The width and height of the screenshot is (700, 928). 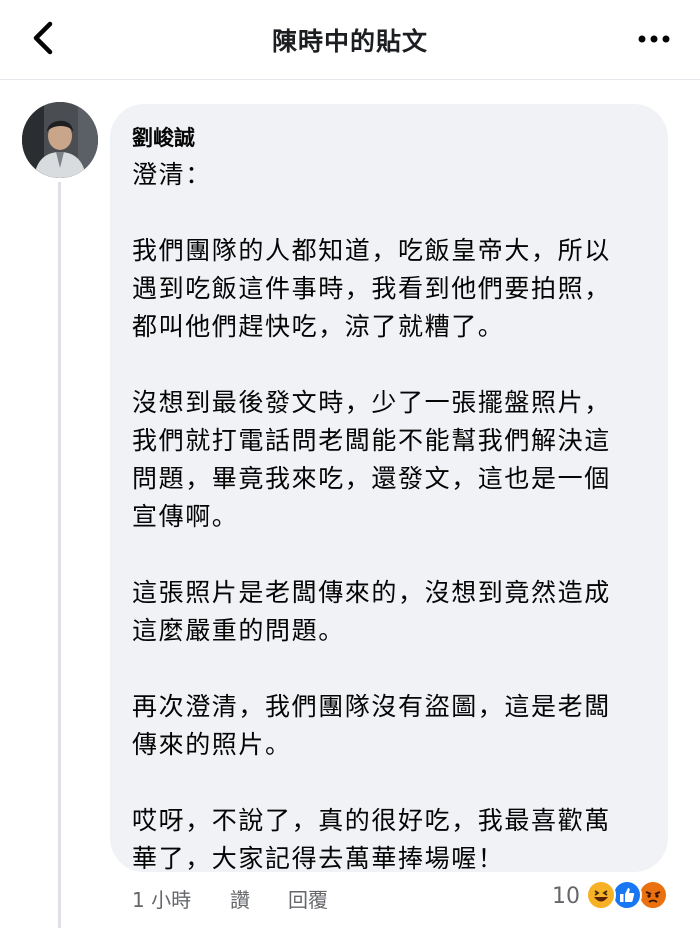 I want to click on comment-paragraph: 澄清：, so click(x=172, y=174).